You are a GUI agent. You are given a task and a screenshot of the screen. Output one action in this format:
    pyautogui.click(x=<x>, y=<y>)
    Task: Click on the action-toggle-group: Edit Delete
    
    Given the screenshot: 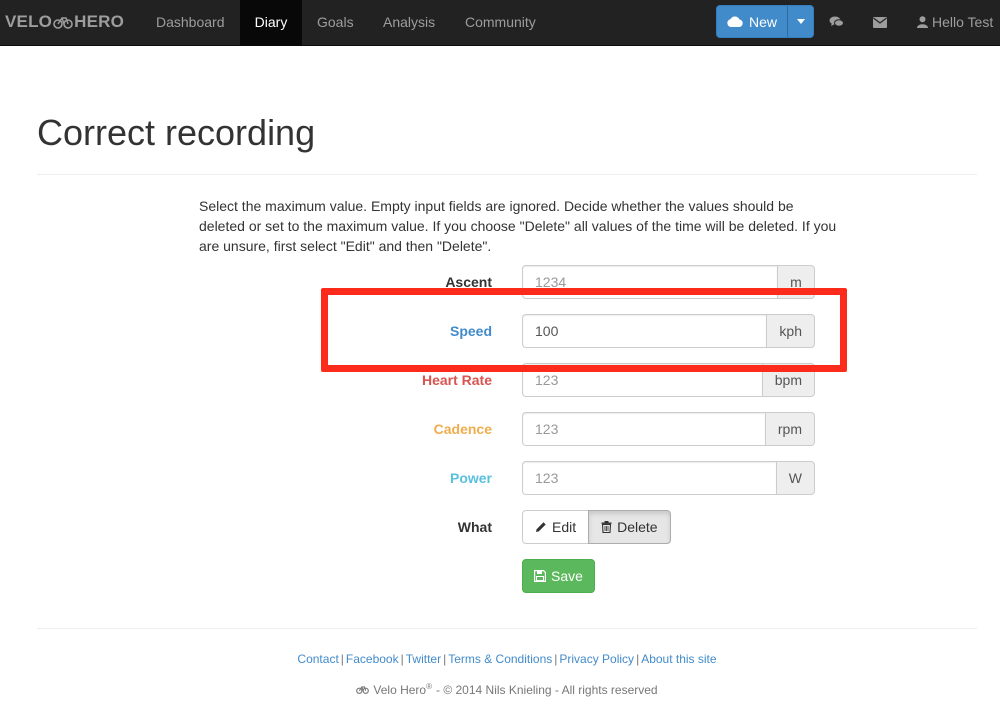 What is the action you would take?
    pyautogui.click(x=596, y=527)
    